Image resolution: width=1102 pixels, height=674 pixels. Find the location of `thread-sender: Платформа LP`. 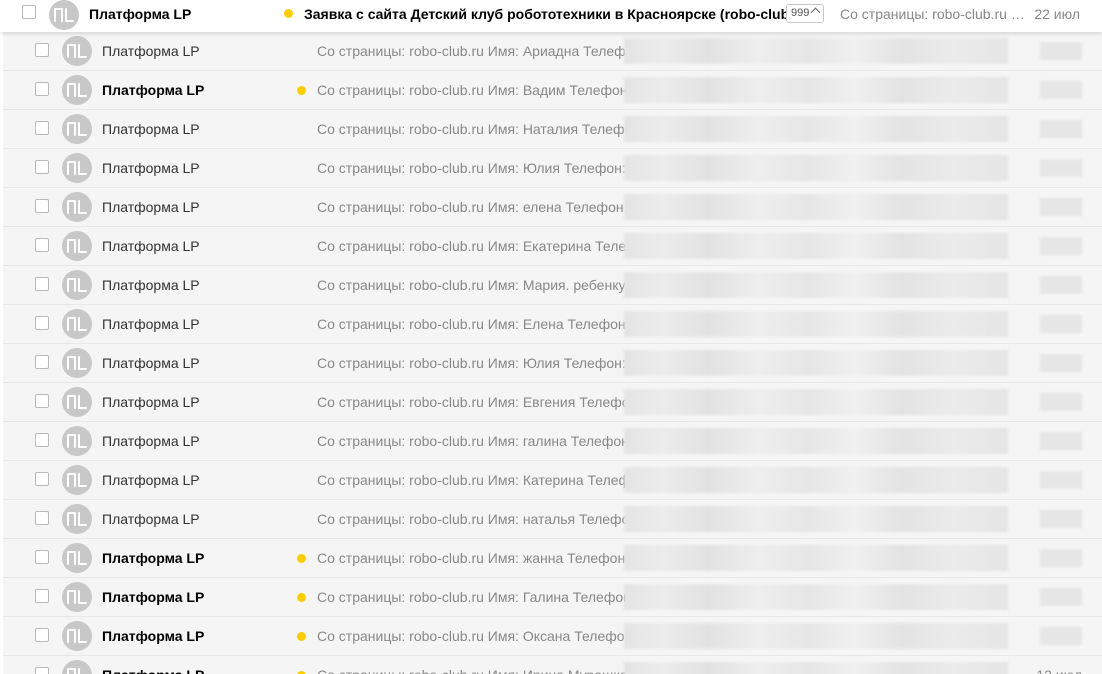

thread-sender: Платформа LP is located at coordinates (140, 14).